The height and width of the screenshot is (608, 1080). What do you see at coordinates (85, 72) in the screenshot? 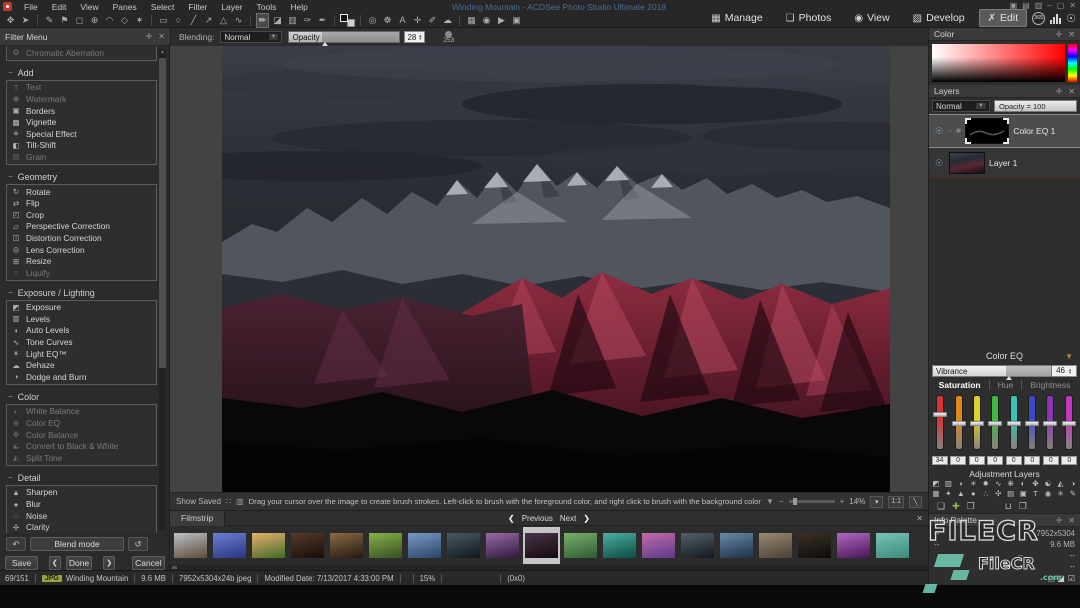
I see `filter-section-add: − Add` at bounding box center [85, 72].